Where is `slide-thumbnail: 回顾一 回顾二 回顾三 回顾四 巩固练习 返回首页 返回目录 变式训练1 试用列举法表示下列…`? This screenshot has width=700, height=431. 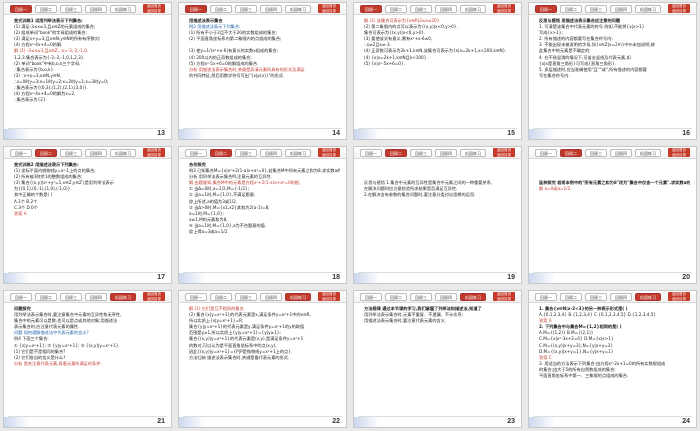 slide-thumbnail: 回顾一 回顾二 回顾三 回顾四 巩固练习 返回首页 返回目录 变式训练1 试用列举法表示下列… is located at coordinates (87, 71).